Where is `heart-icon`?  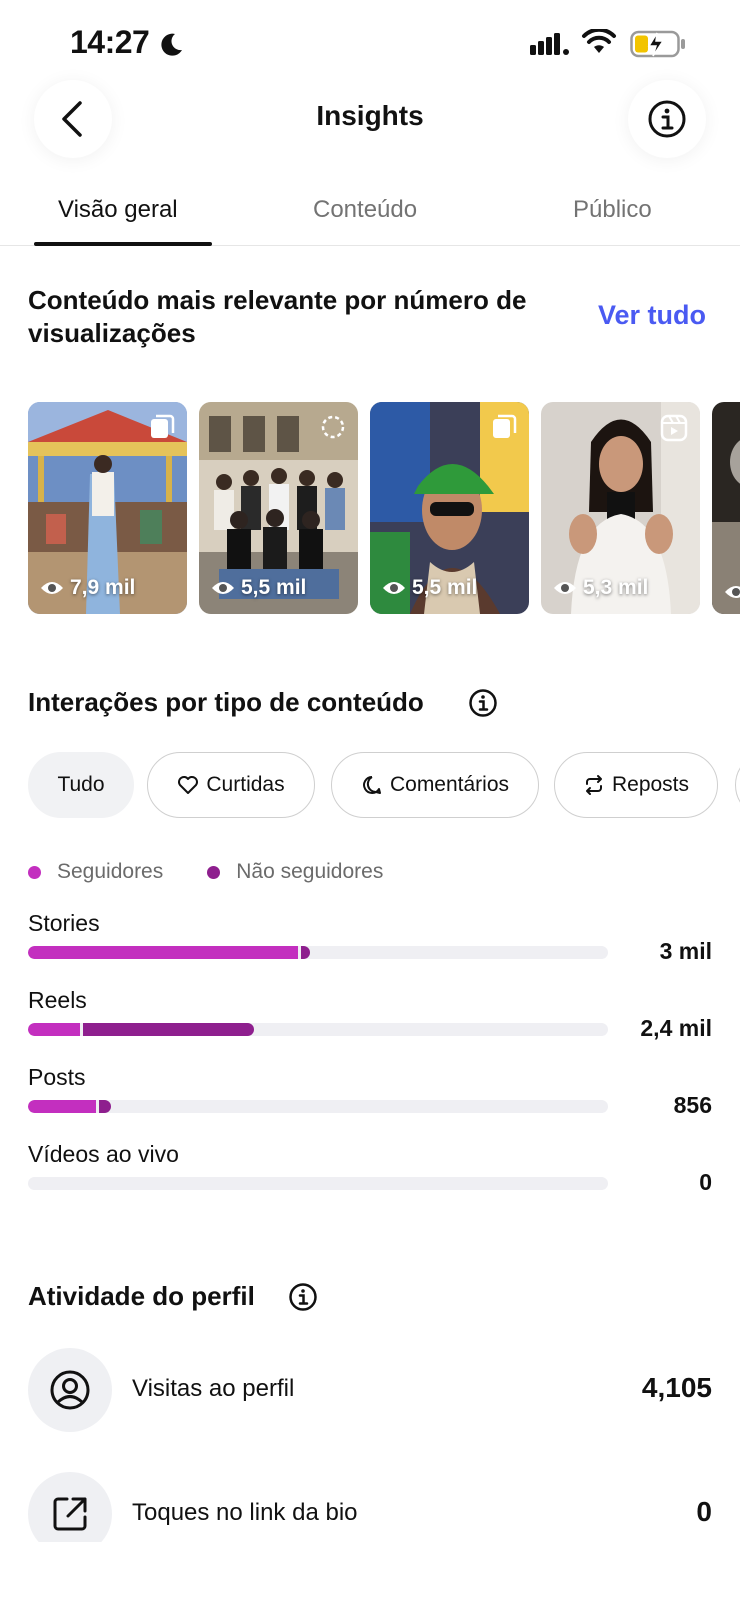 heart-icon is located at coordinates (188, 785).